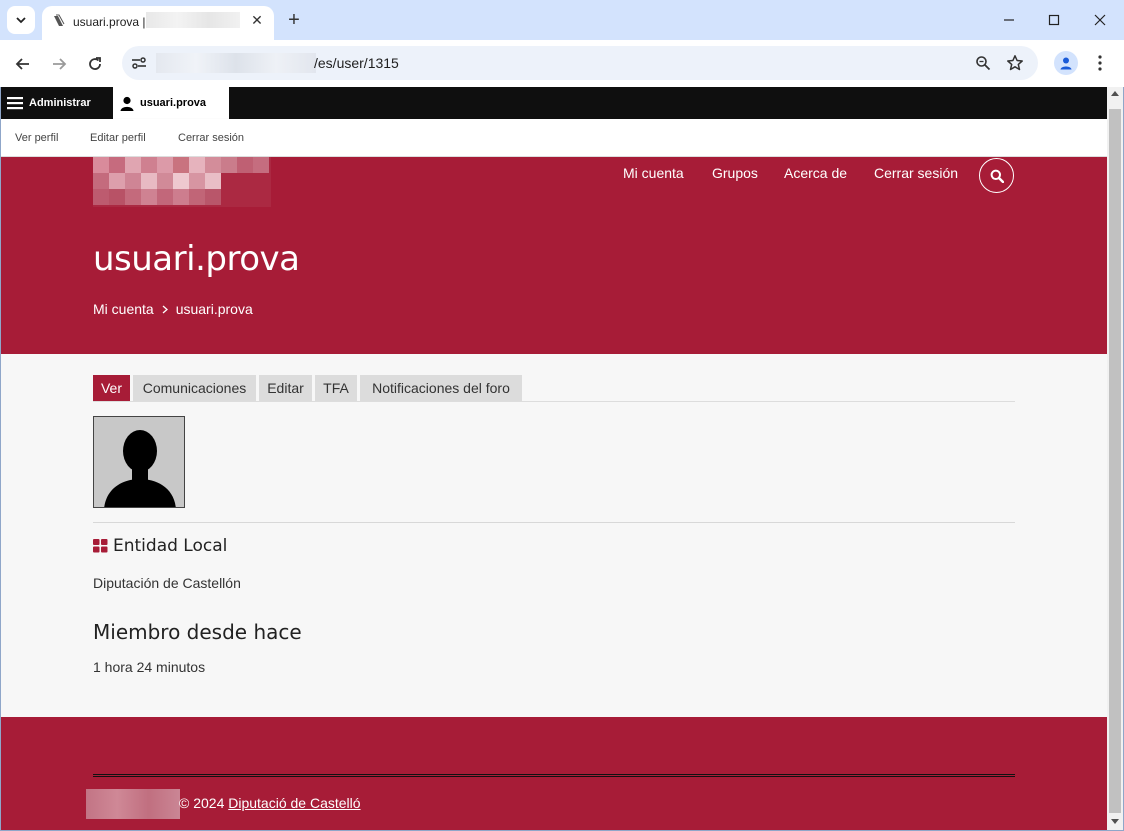  Describe the element at coordinates (356, 63) in the screenshot. I see `url-path: /es/user/1315` at that location.